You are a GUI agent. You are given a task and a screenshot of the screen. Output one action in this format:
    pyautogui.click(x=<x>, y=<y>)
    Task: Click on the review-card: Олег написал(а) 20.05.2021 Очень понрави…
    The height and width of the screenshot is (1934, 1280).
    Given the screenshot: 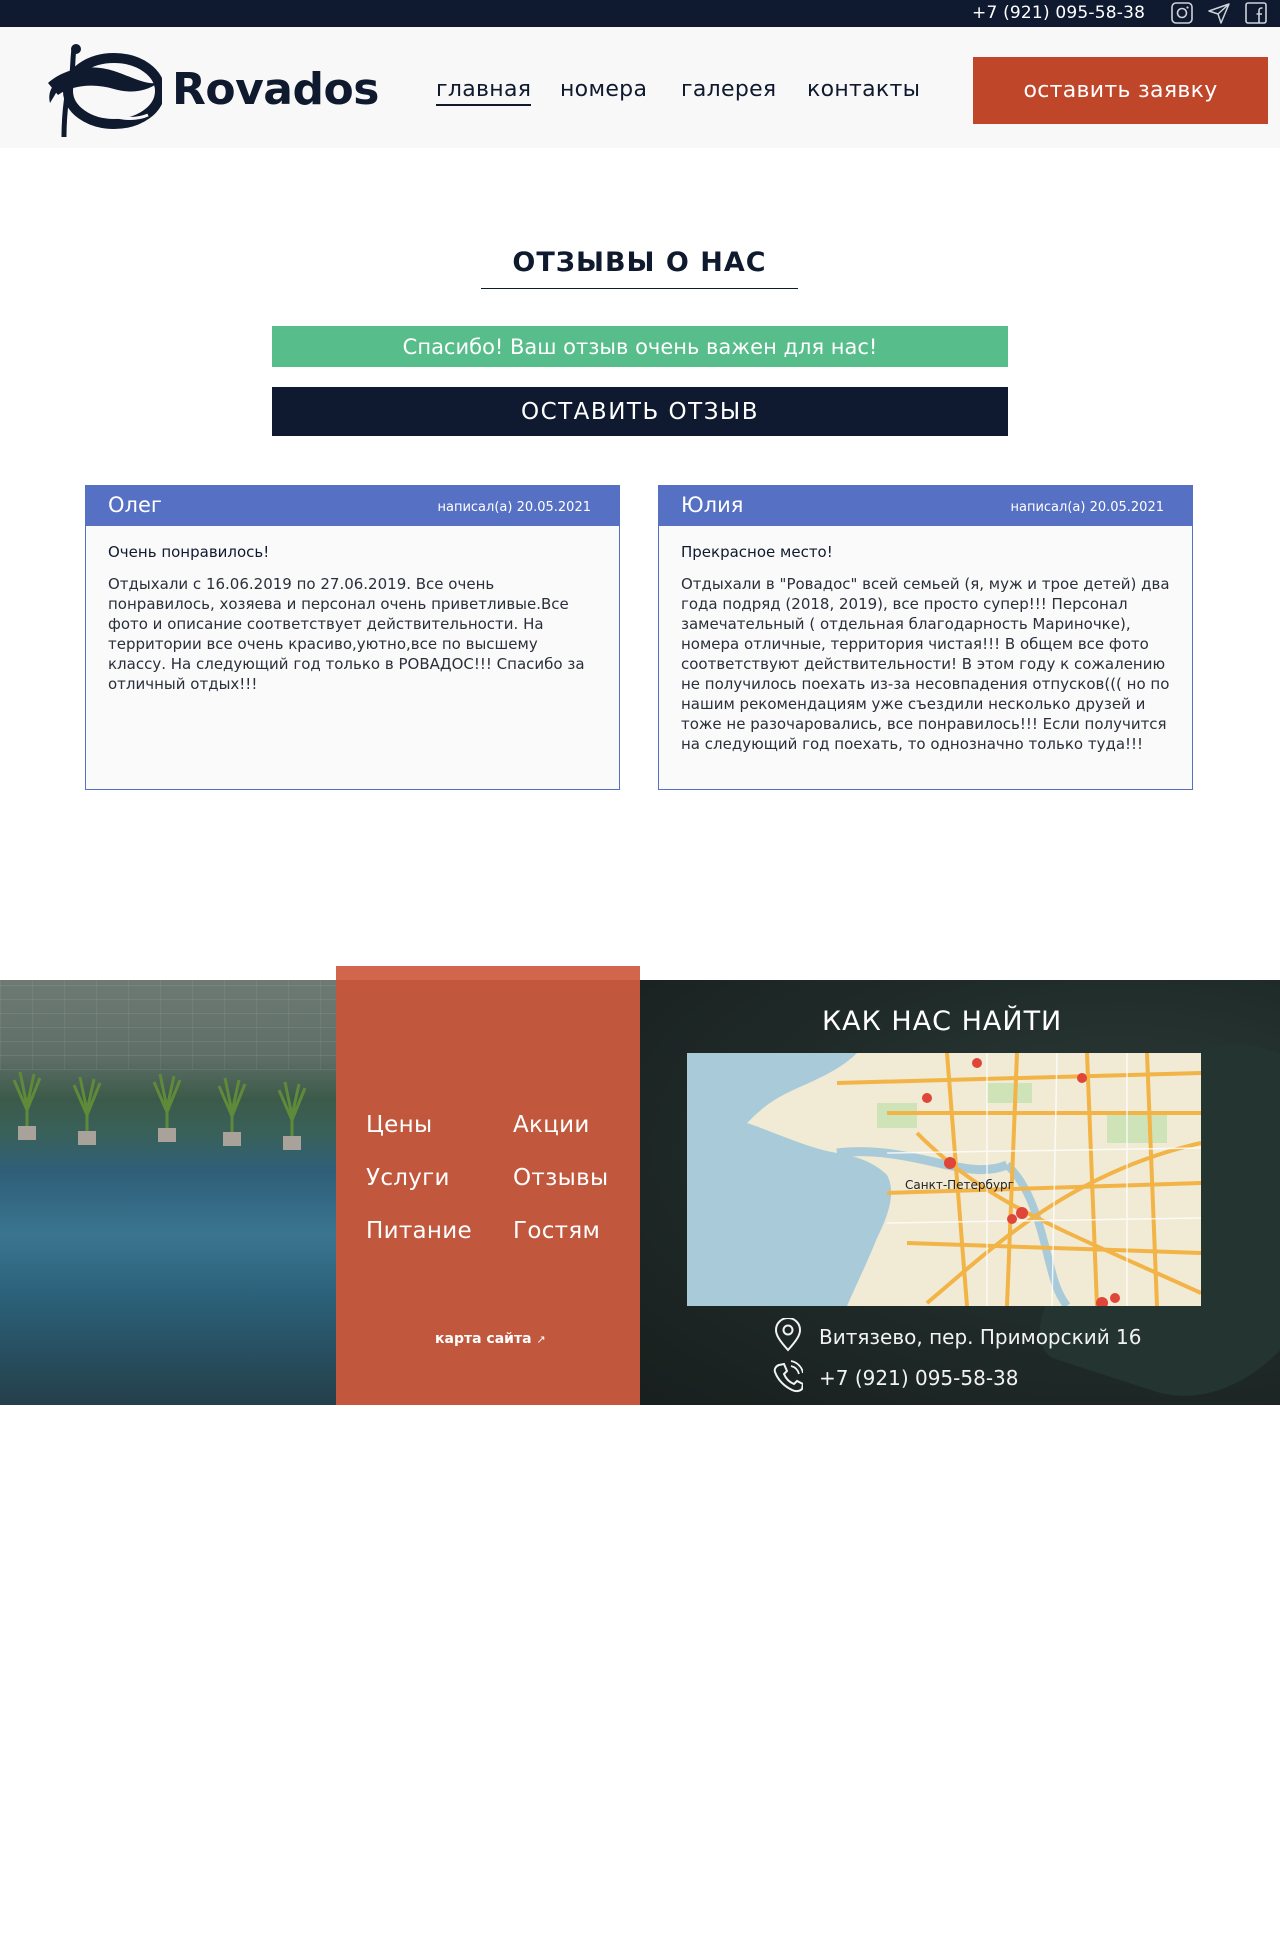 What is the action you would take?
    pyautogui.click(x=352, y=637)
    